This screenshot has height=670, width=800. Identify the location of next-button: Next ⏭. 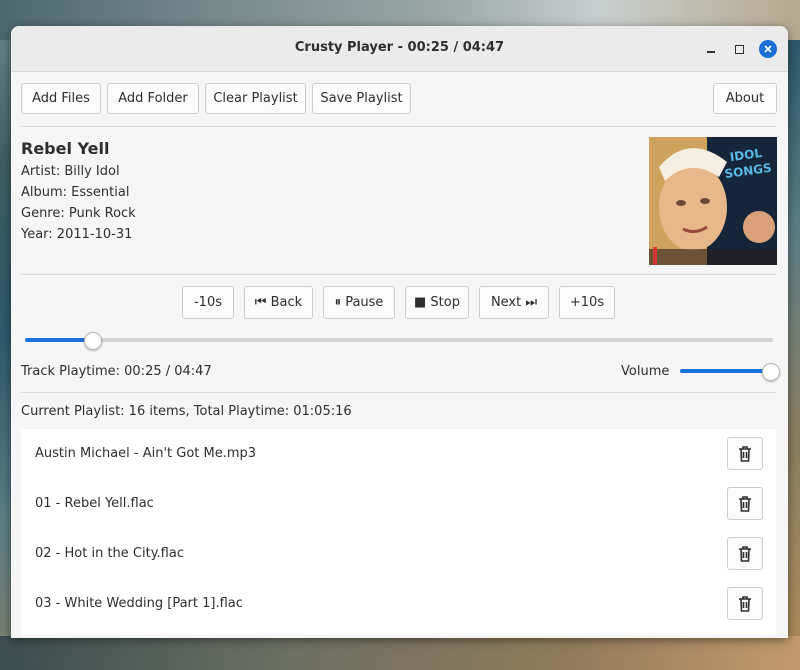
(514, 302).